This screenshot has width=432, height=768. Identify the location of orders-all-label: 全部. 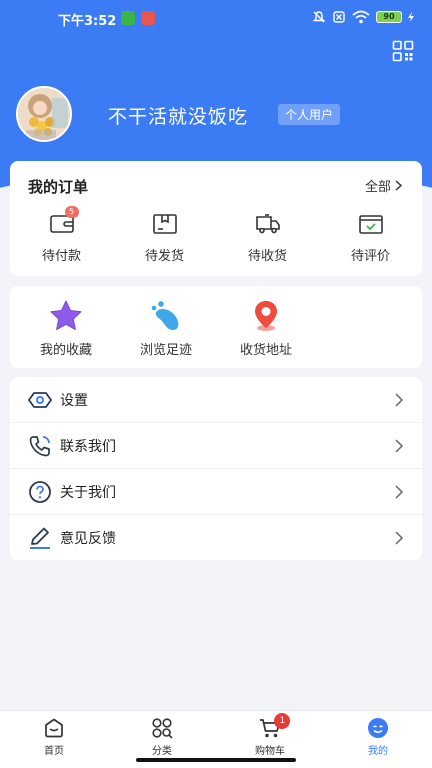
(377, 187).